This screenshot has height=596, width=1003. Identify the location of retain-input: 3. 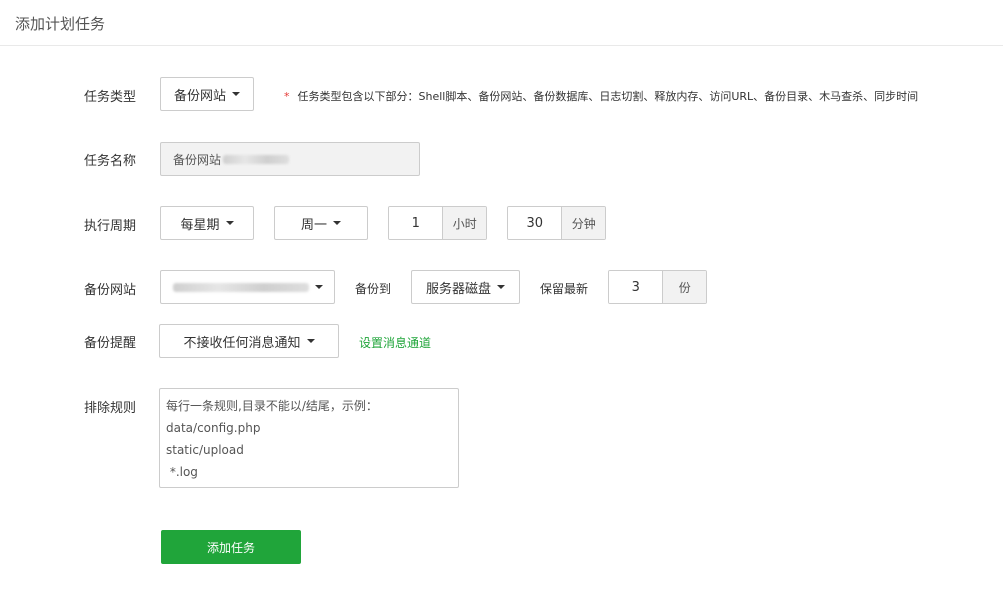
(636, 287).